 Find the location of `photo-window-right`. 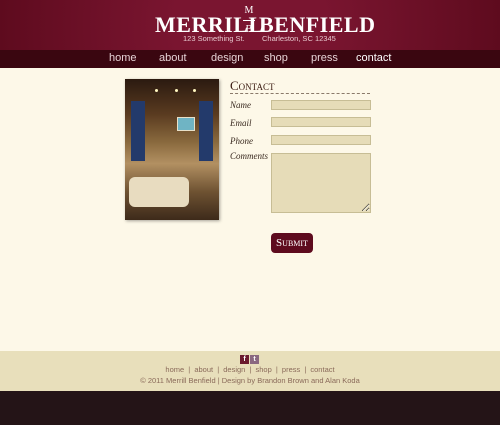

photo-window-right is located at coordinates (206, 131).